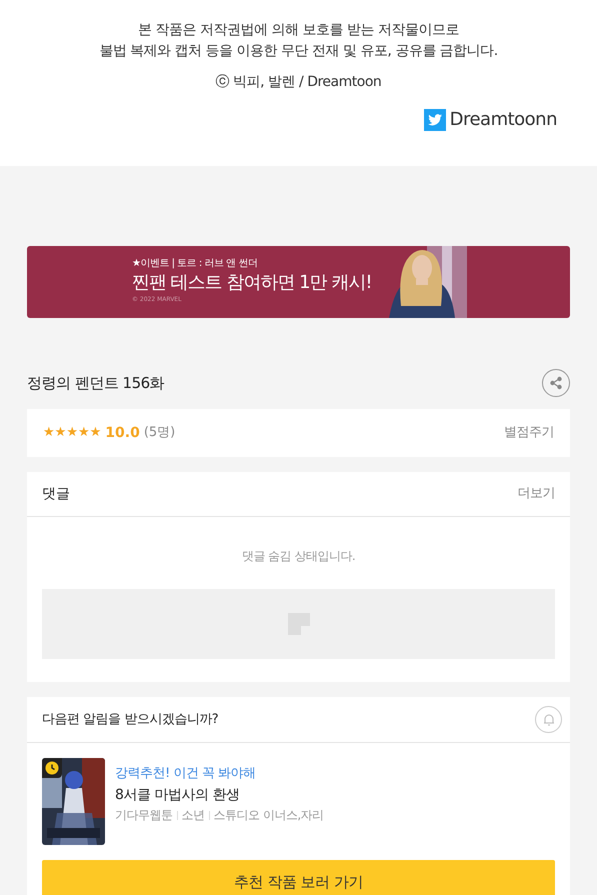  What do you see at coordinates (503, 119) in the screenshot?
I see `twitter-handle: Dreamtoonn` at bounding box center [503, 119].